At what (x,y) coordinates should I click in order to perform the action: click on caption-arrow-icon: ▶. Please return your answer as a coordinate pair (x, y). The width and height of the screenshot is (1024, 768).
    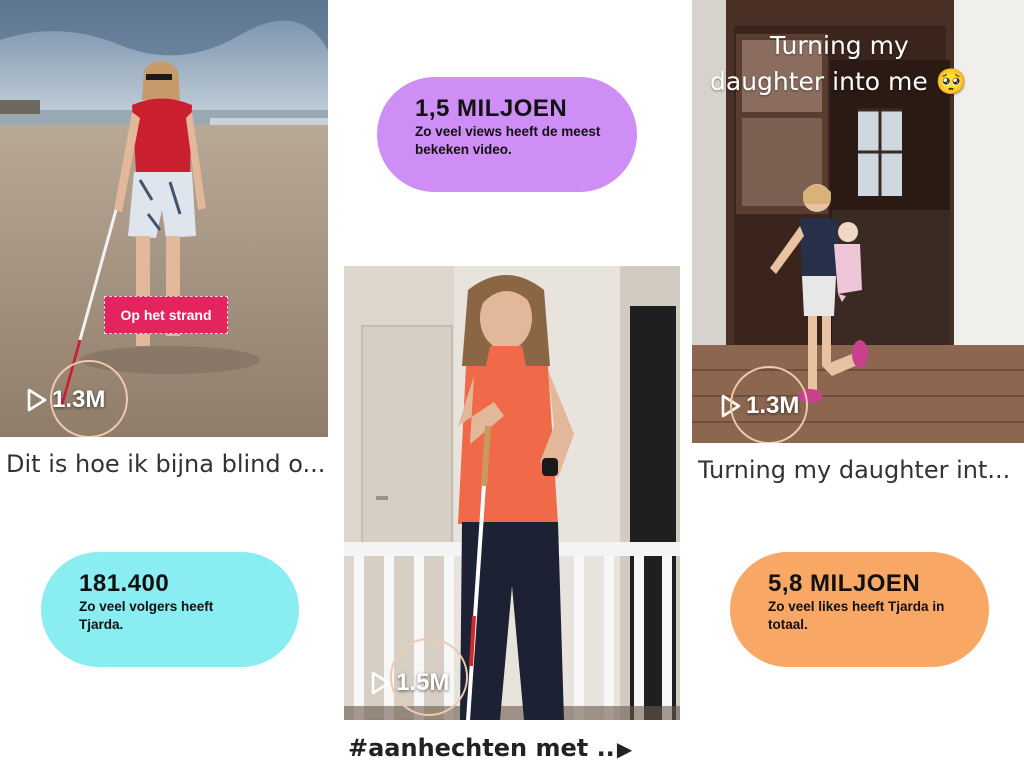
    Looking at the image, I should click on (624, 749).